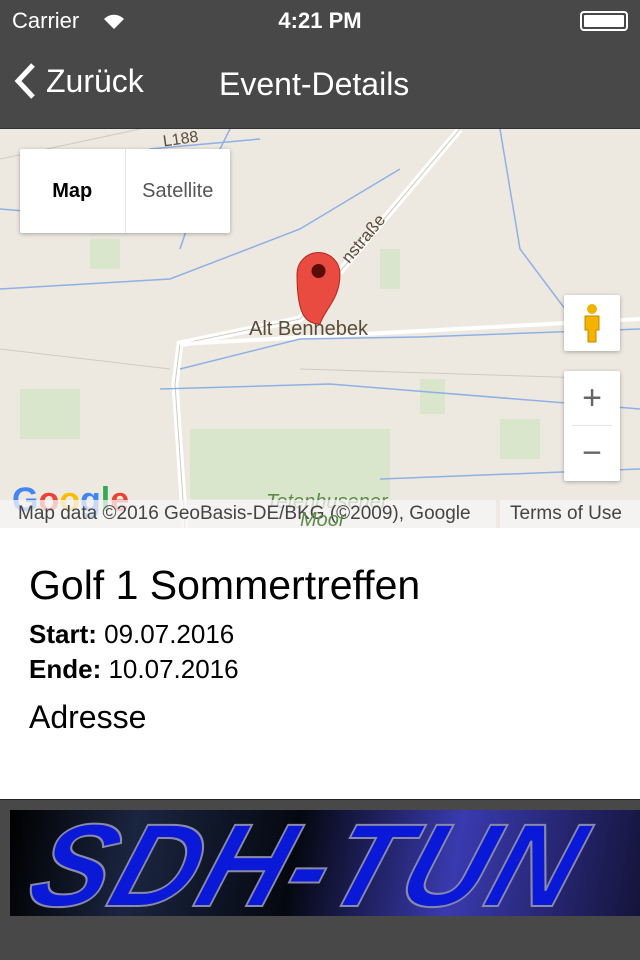  Describe the element at coordinates (63, 634) in the screenshot. I see `start-label: Start:` at that location.